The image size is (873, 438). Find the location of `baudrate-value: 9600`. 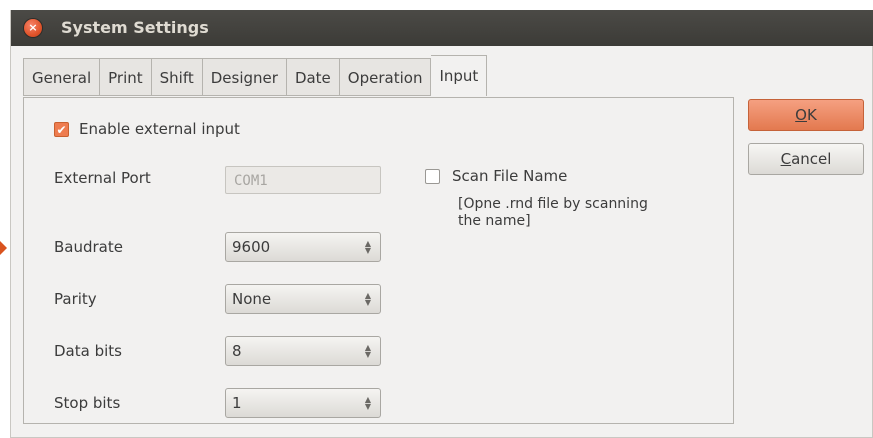

baudrate-value: 9600 is located at coordinates (251, 247).